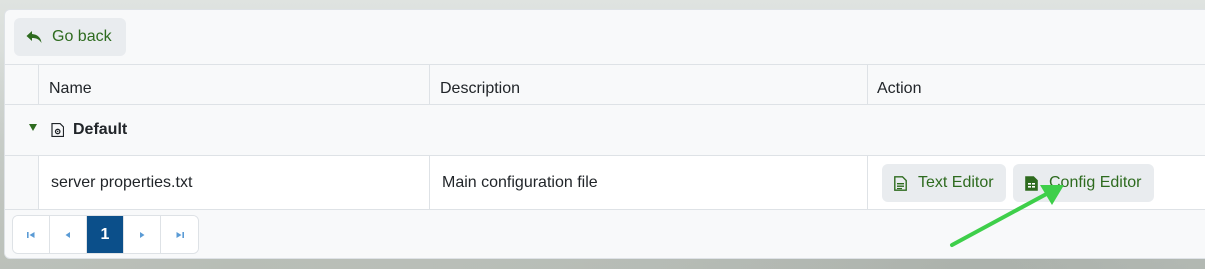  I want to click on last-page-button, so click(179, 234).